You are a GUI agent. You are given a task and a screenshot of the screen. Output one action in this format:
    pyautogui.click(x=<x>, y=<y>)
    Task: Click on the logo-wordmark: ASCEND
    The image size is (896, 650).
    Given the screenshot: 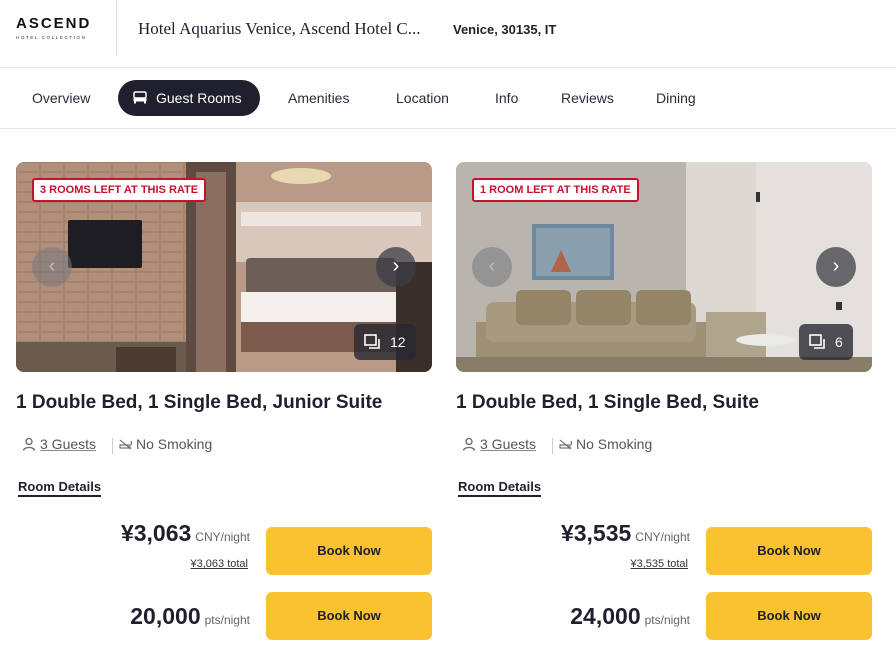 What is the action you would take?
    pyautogui.click(x=54, y=23)
    